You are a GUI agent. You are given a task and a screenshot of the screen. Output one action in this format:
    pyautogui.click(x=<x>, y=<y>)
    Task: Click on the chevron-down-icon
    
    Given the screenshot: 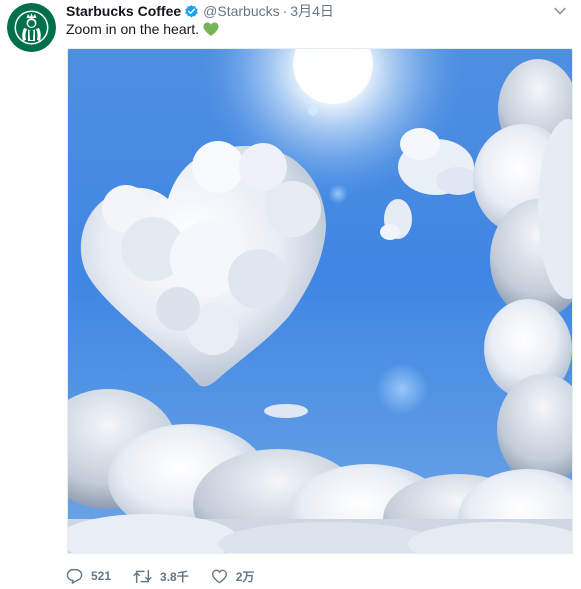 What is the action you would take?
    pyautogui.click(x=560, y=10)
    